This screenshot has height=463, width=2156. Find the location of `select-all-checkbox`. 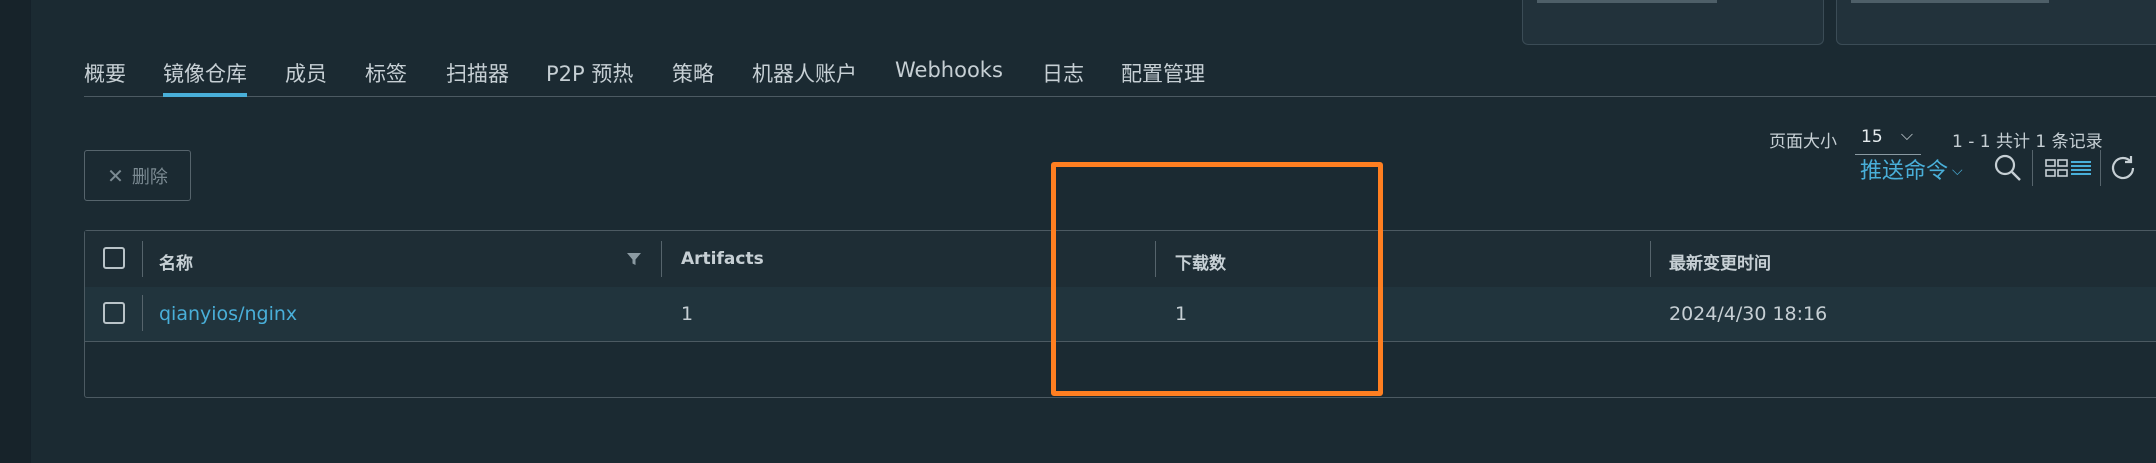

select-all-checkbox is located at coordinates (114, 258).